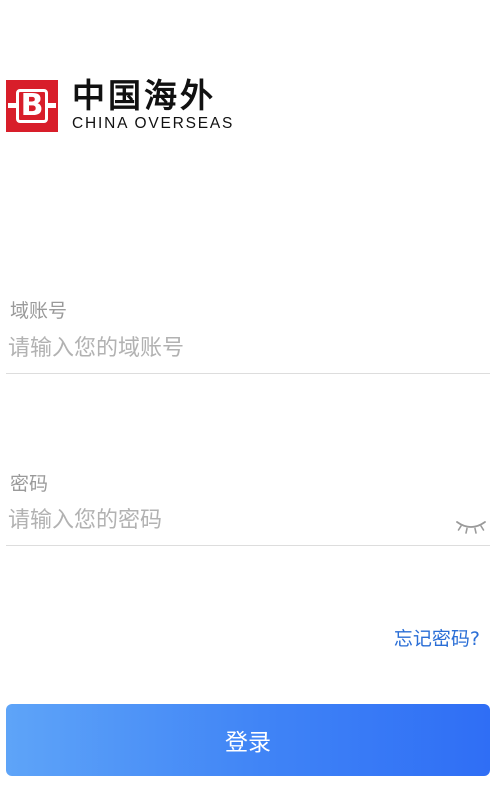 This screenshot has height=797, width=490. What do you see at coordinates (248, 373) in the screenshot?
I see `account-divider` at bounding box center [248, 373].